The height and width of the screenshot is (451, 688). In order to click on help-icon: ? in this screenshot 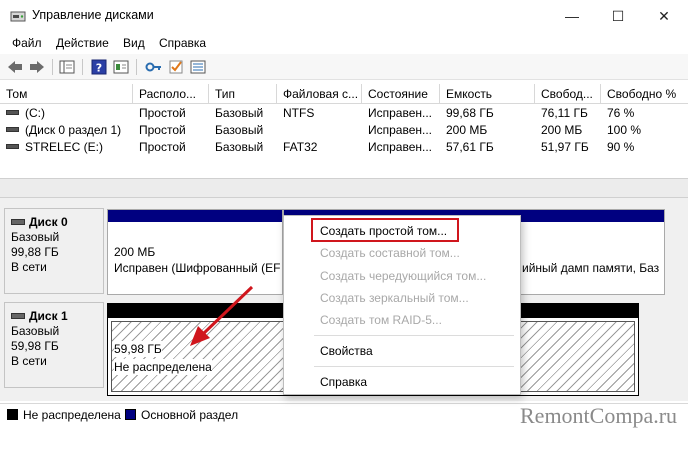, I will do `click(99, 67)`.